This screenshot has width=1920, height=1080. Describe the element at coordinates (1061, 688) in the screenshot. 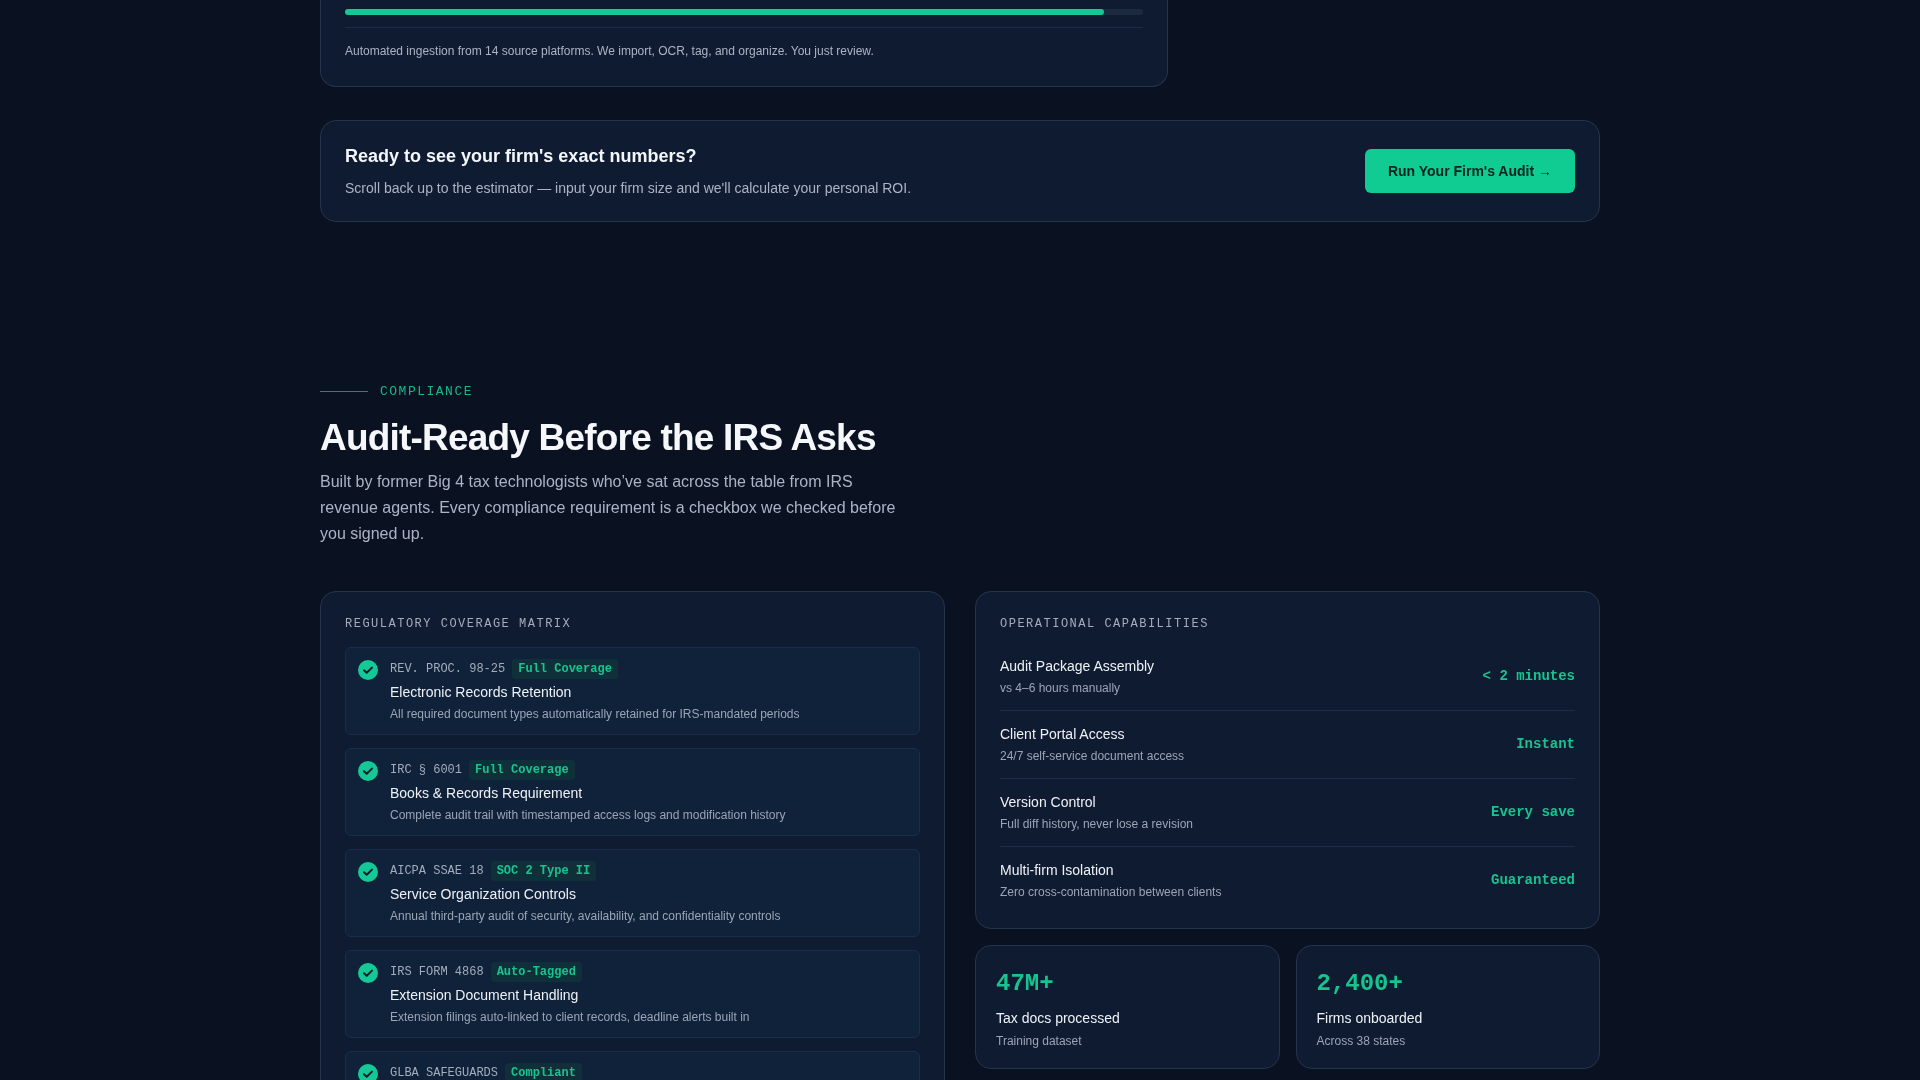

I see `capability-detail: vs 4–6 hours manually` at that location.